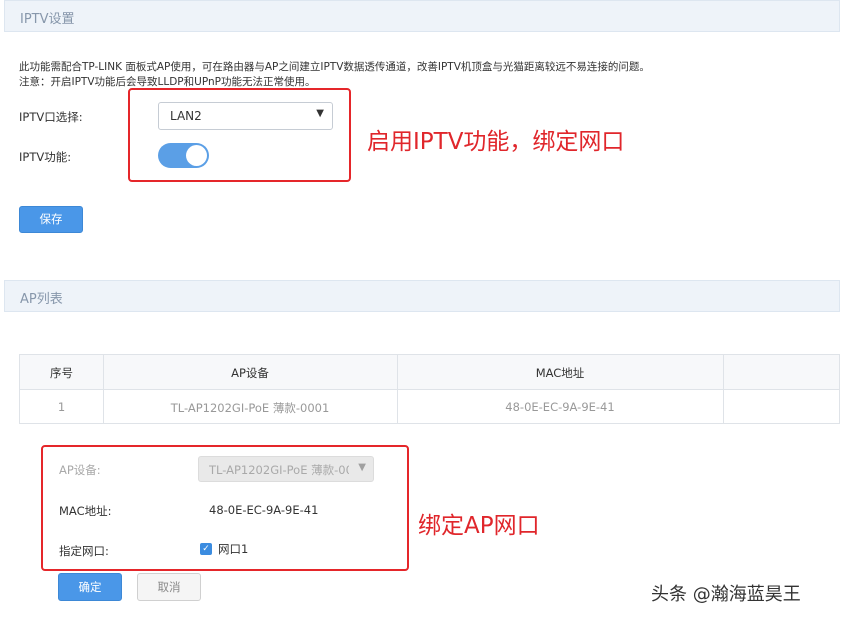  Describe the element at coordinates (726, 594) in the screenshot. I see `watermark: 头条 @瀚海蓝昊王` at that location.